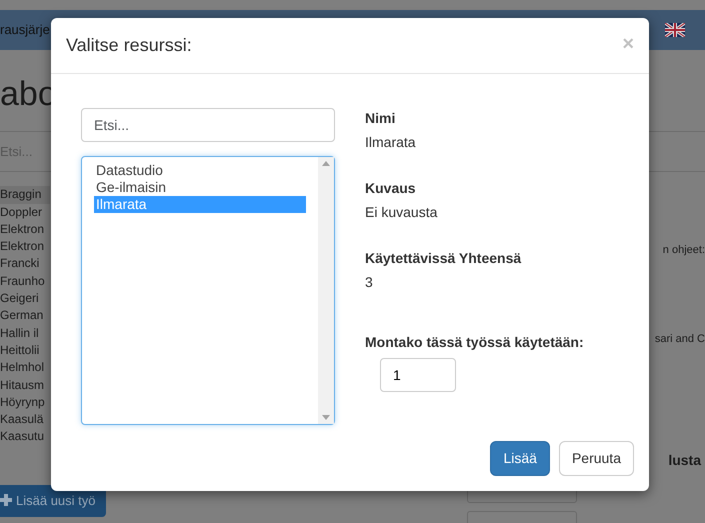 The image size is (705, 523). Describe the element at coordinates (25, 368) in the screenshot. I see `list-item: Helmhol` at that location.